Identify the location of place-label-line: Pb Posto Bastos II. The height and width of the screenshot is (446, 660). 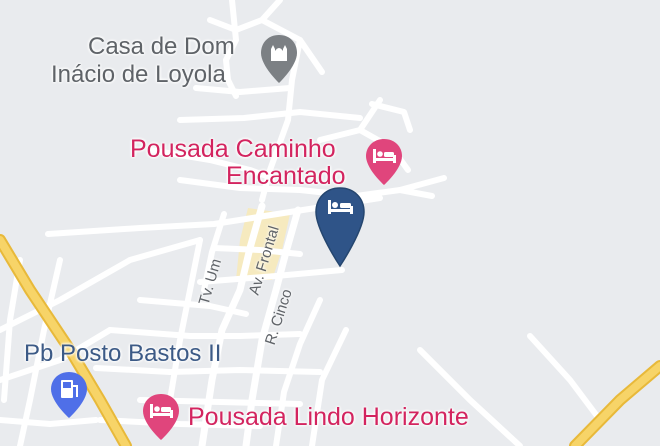
(123, 353).